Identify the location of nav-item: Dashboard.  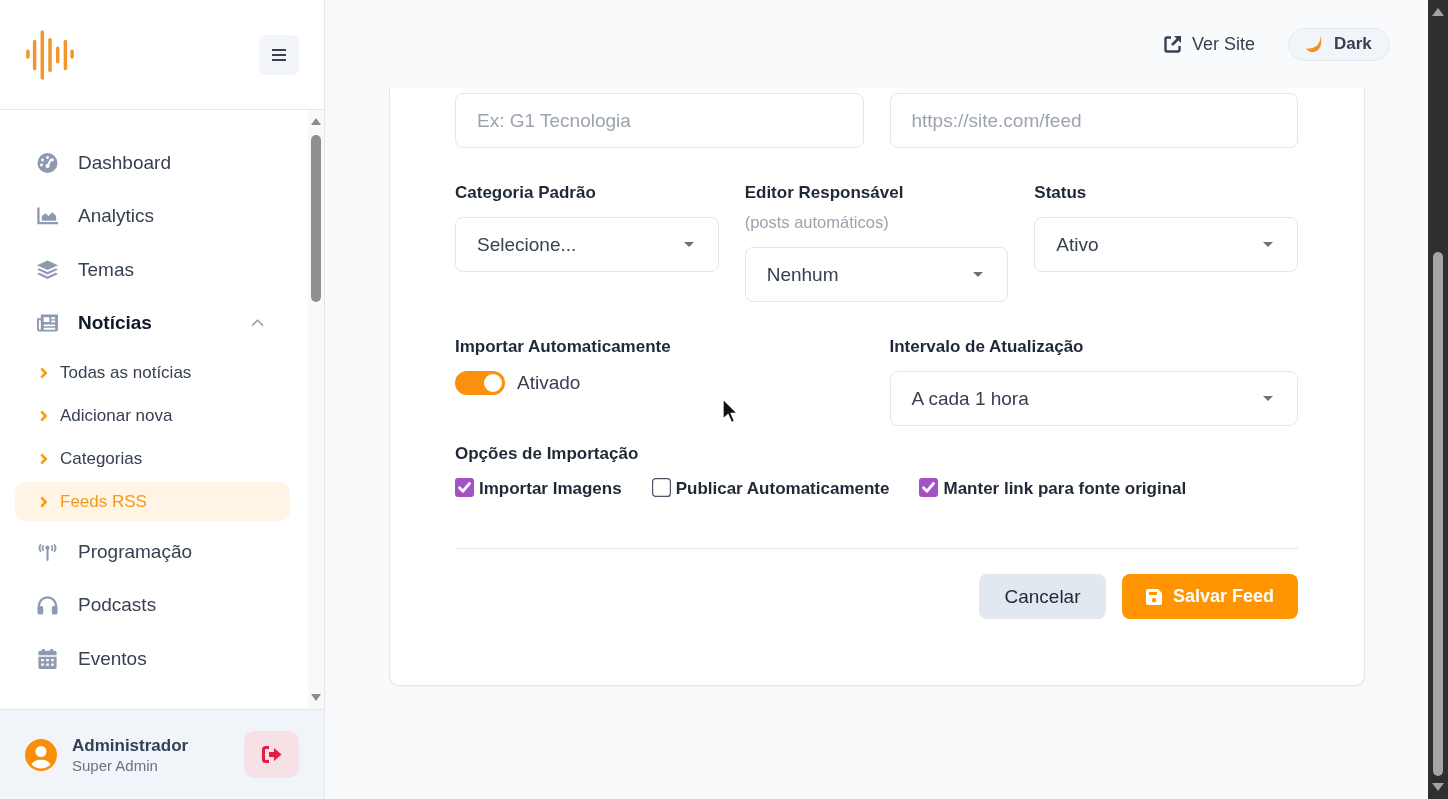
(154, 163).